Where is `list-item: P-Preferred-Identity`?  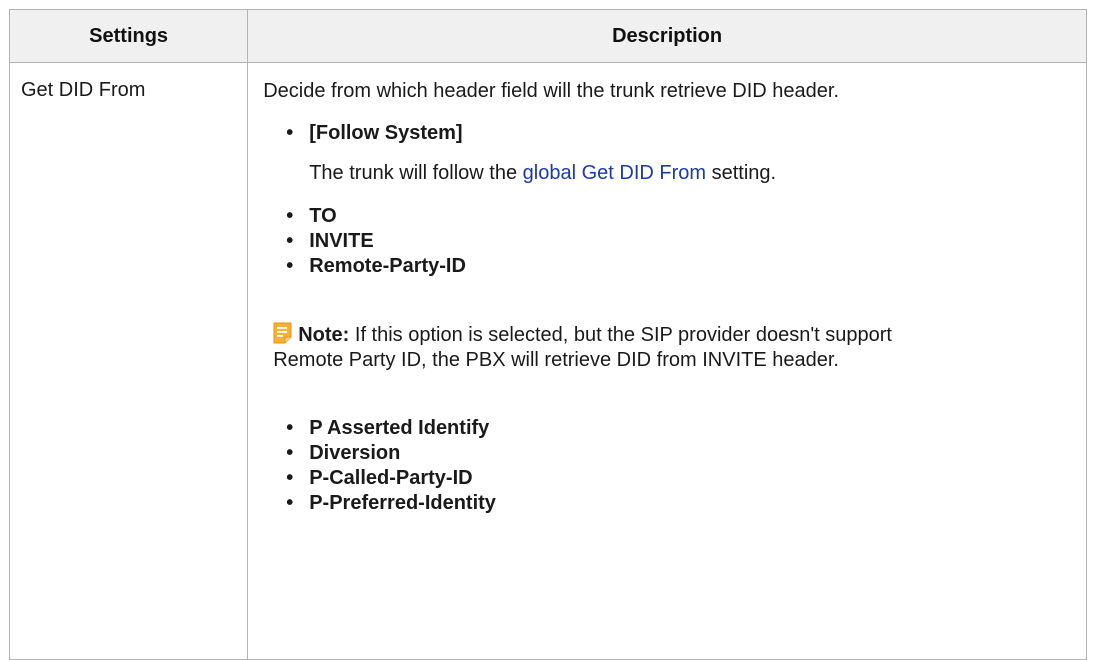
list-item: P-Preferred-Identity is located at coordinates (679, 503).